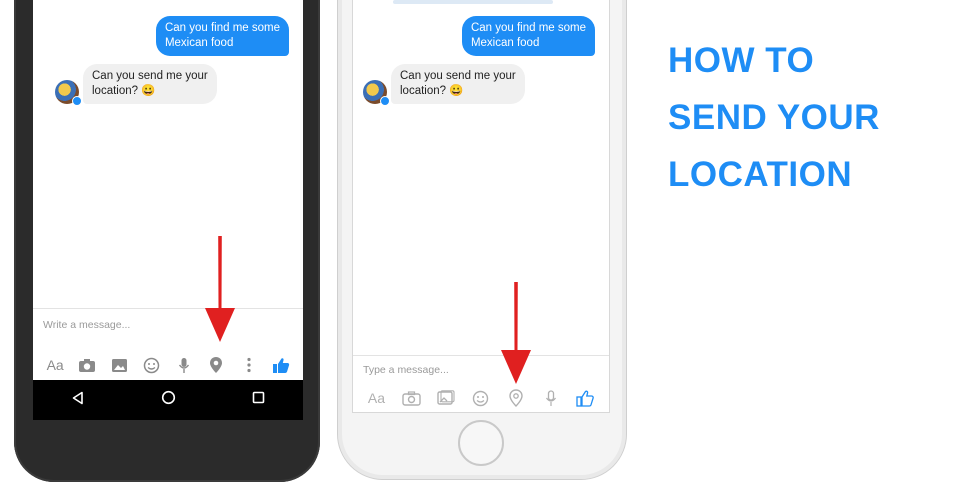  I want to click on android-navigation-bar, so click(168, 400).